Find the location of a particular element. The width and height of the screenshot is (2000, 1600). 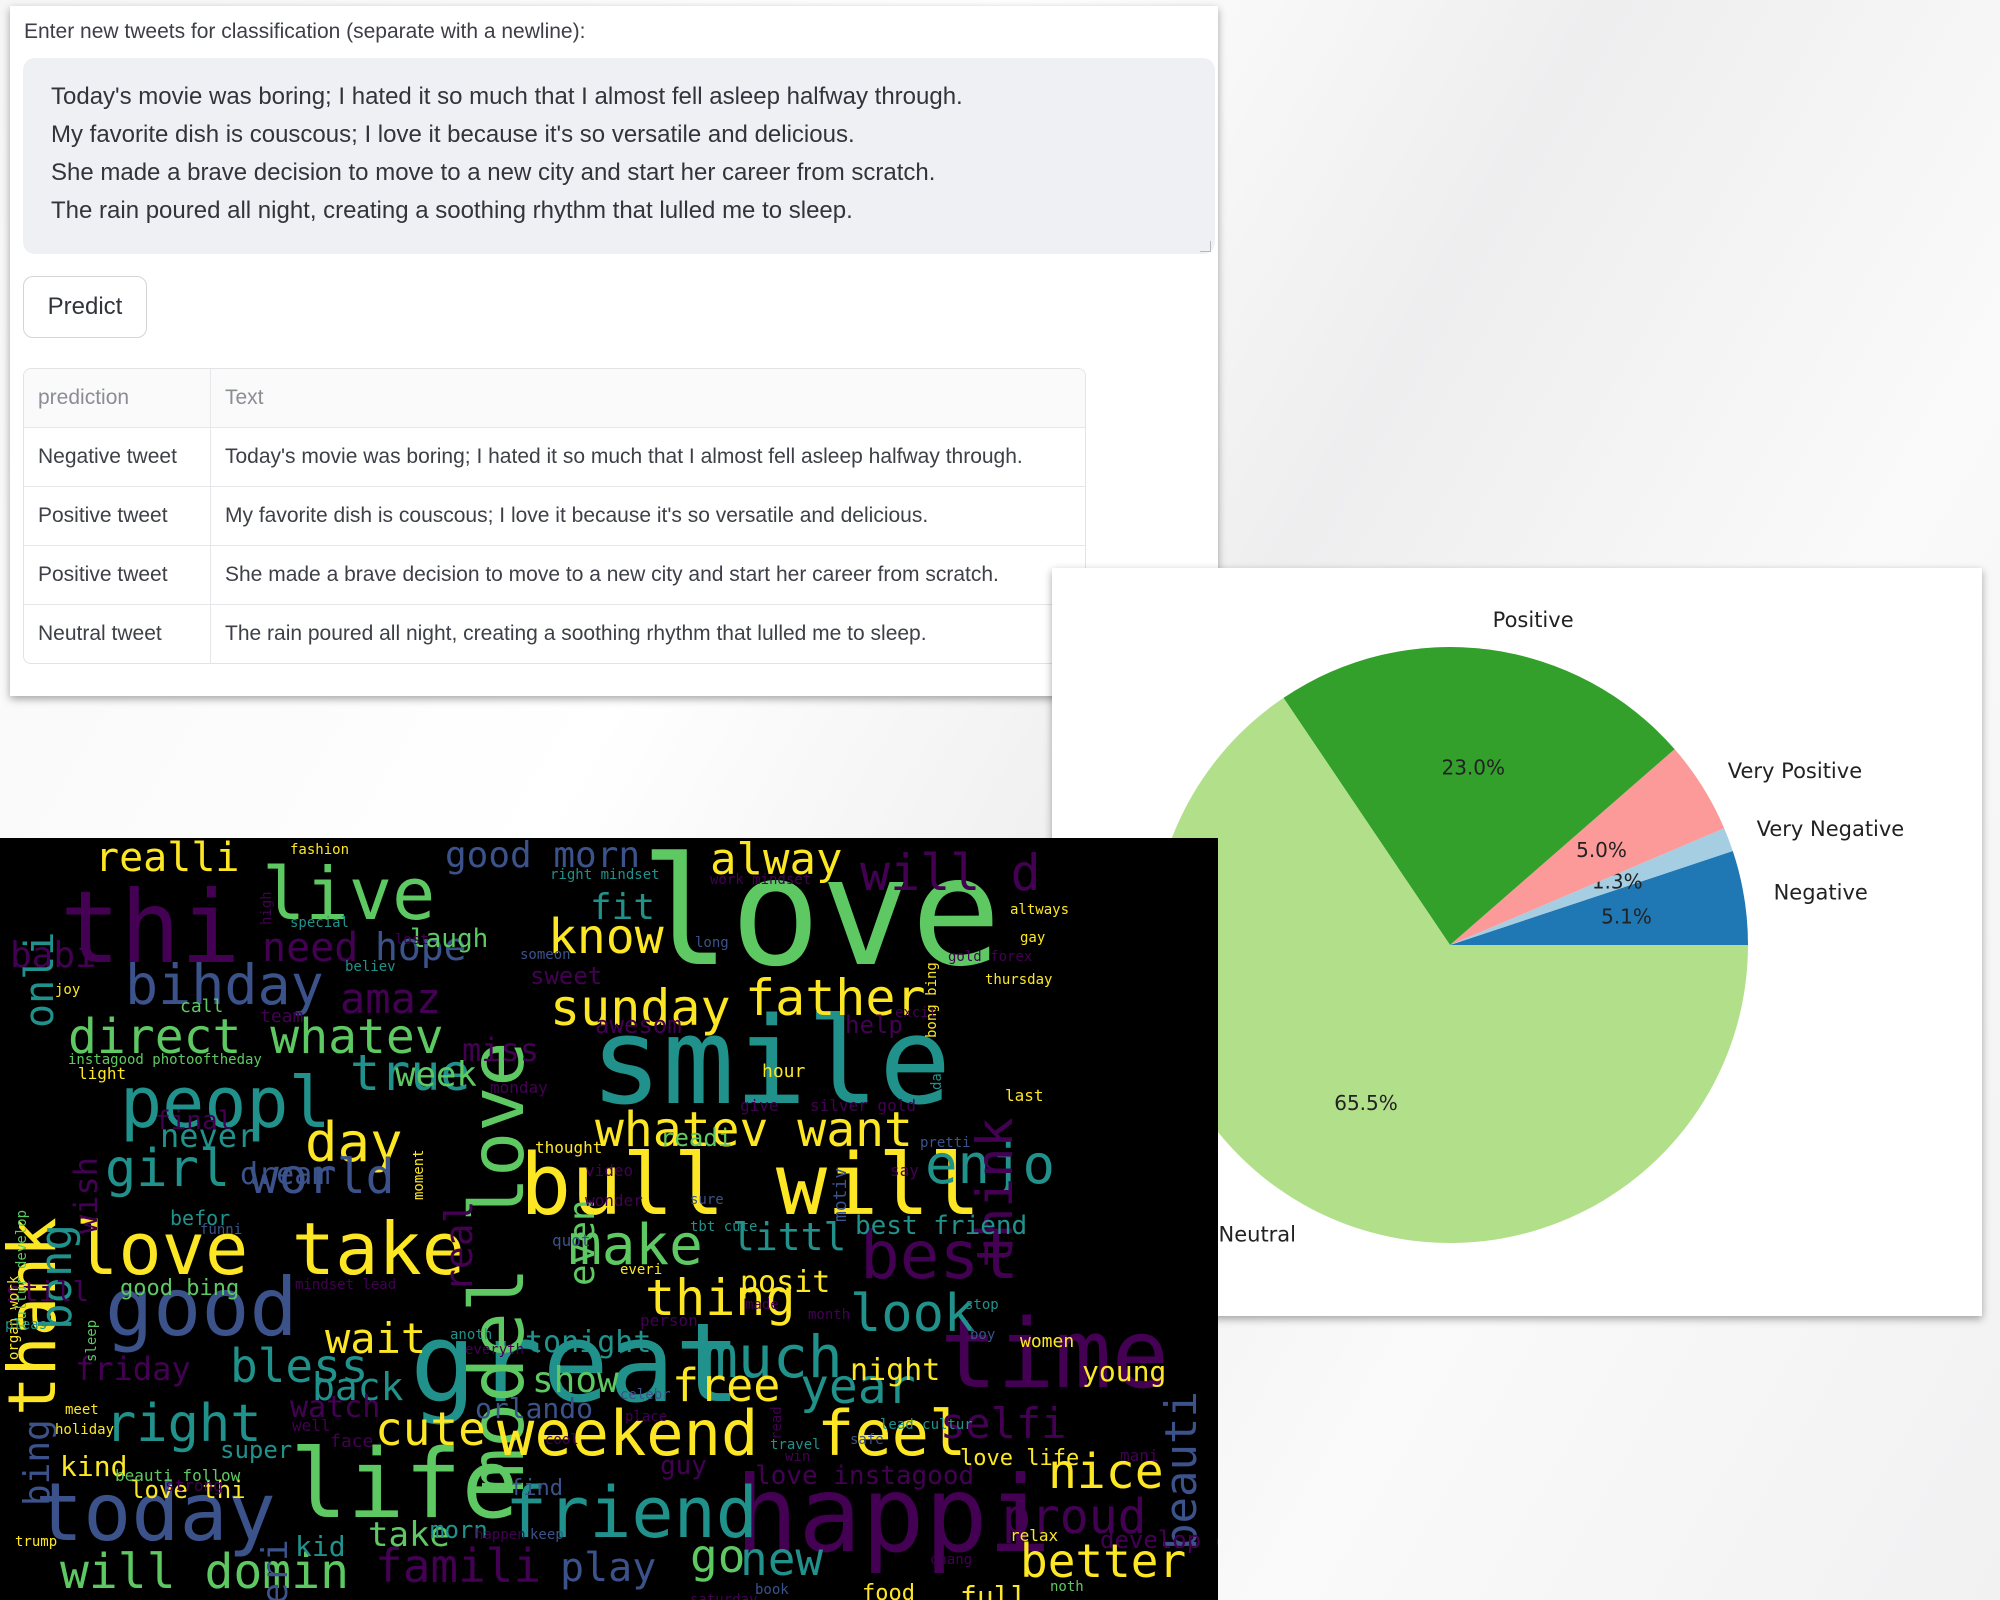

word-cloud-word: anoth is located at coordinates (471, 1335).